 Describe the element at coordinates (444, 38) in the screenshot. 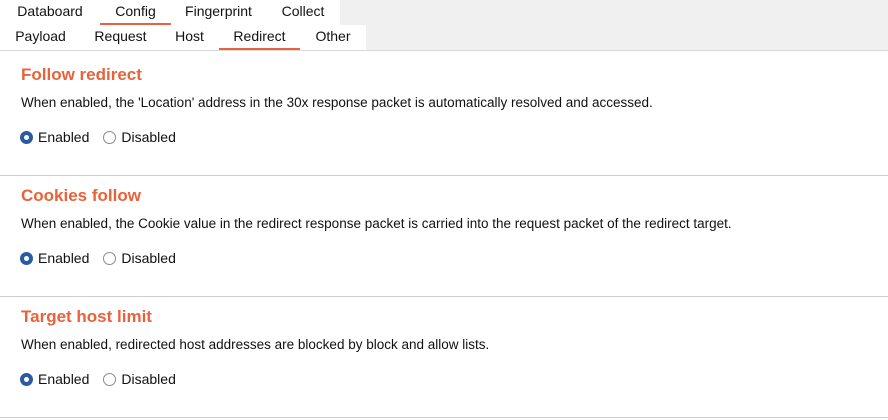

I see `sub-tab-bar: Payload Request Host Redirect Other` at that location.